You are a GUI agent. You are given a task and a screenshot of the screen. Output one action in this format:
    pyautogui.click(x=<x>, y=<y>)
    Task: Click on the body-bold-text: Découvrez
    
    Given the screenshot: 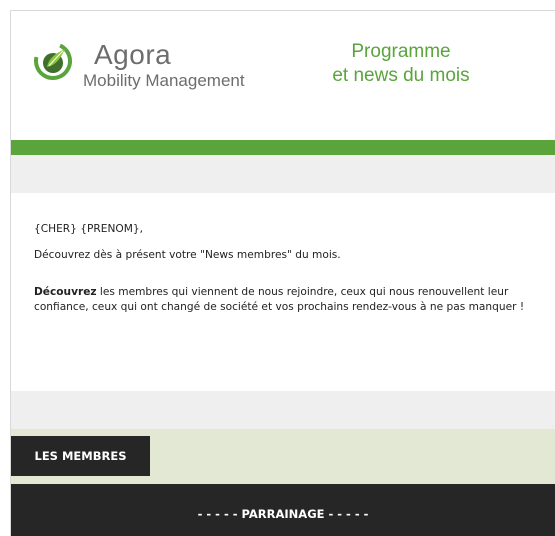 What is the action you would take?
    pyautogui.click(x=65, y=292)
    